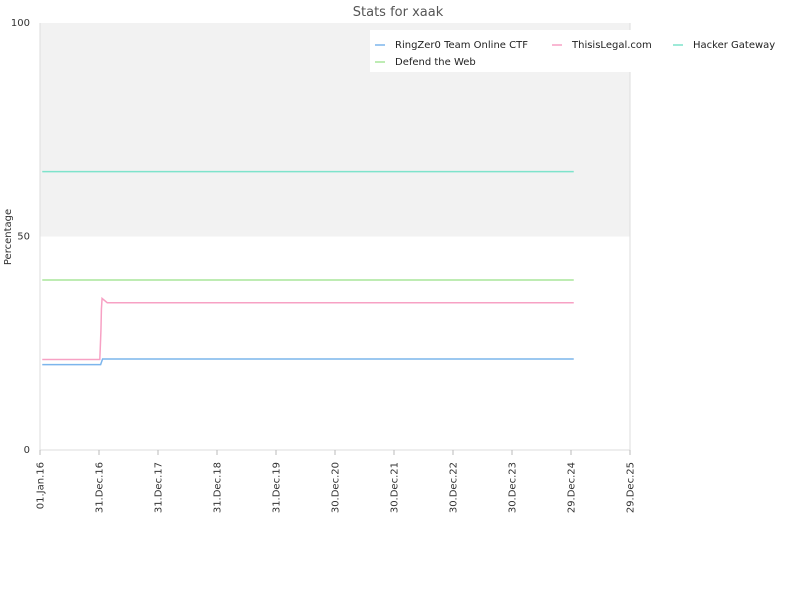 The width and height of the screenshot is (800, 600). What do you see at coordinates (631, 487) in the screenshot?
I see `x-tick-label: 29.Dec.25` at bounding box center [631, 487].